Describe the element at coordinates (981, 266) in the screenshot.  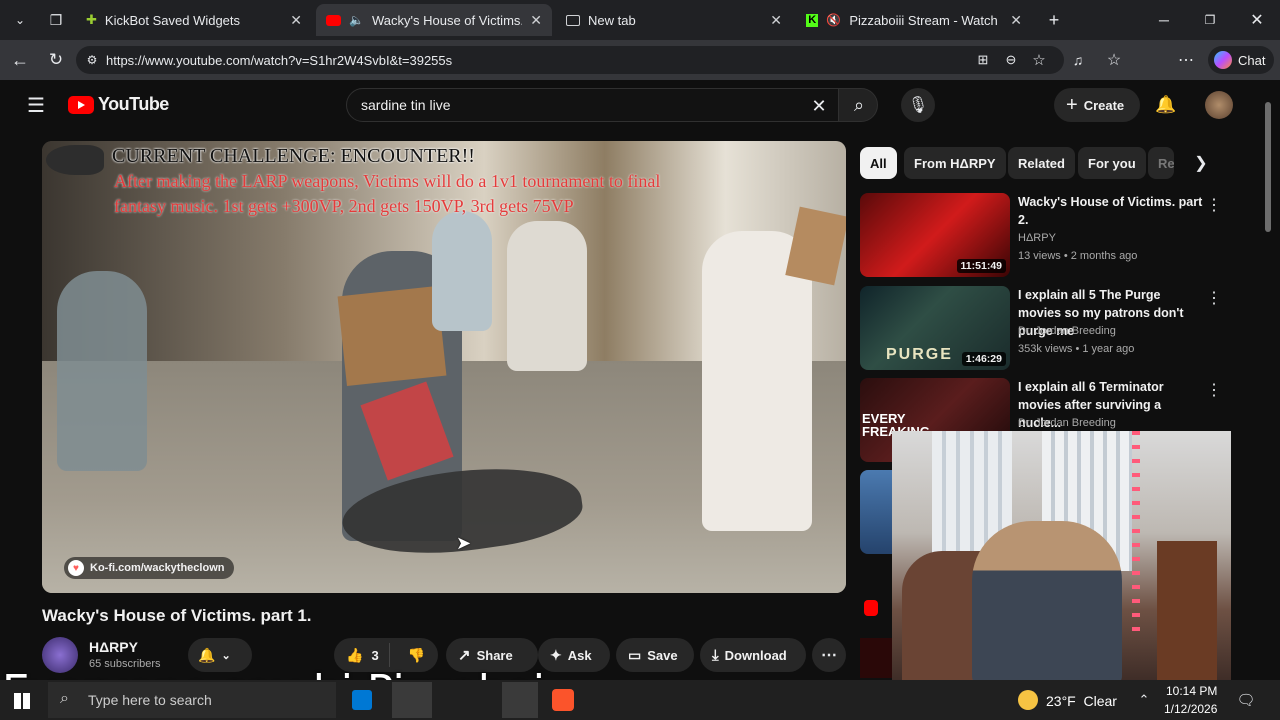
I see `video-duration: 11:51:49` at that location.